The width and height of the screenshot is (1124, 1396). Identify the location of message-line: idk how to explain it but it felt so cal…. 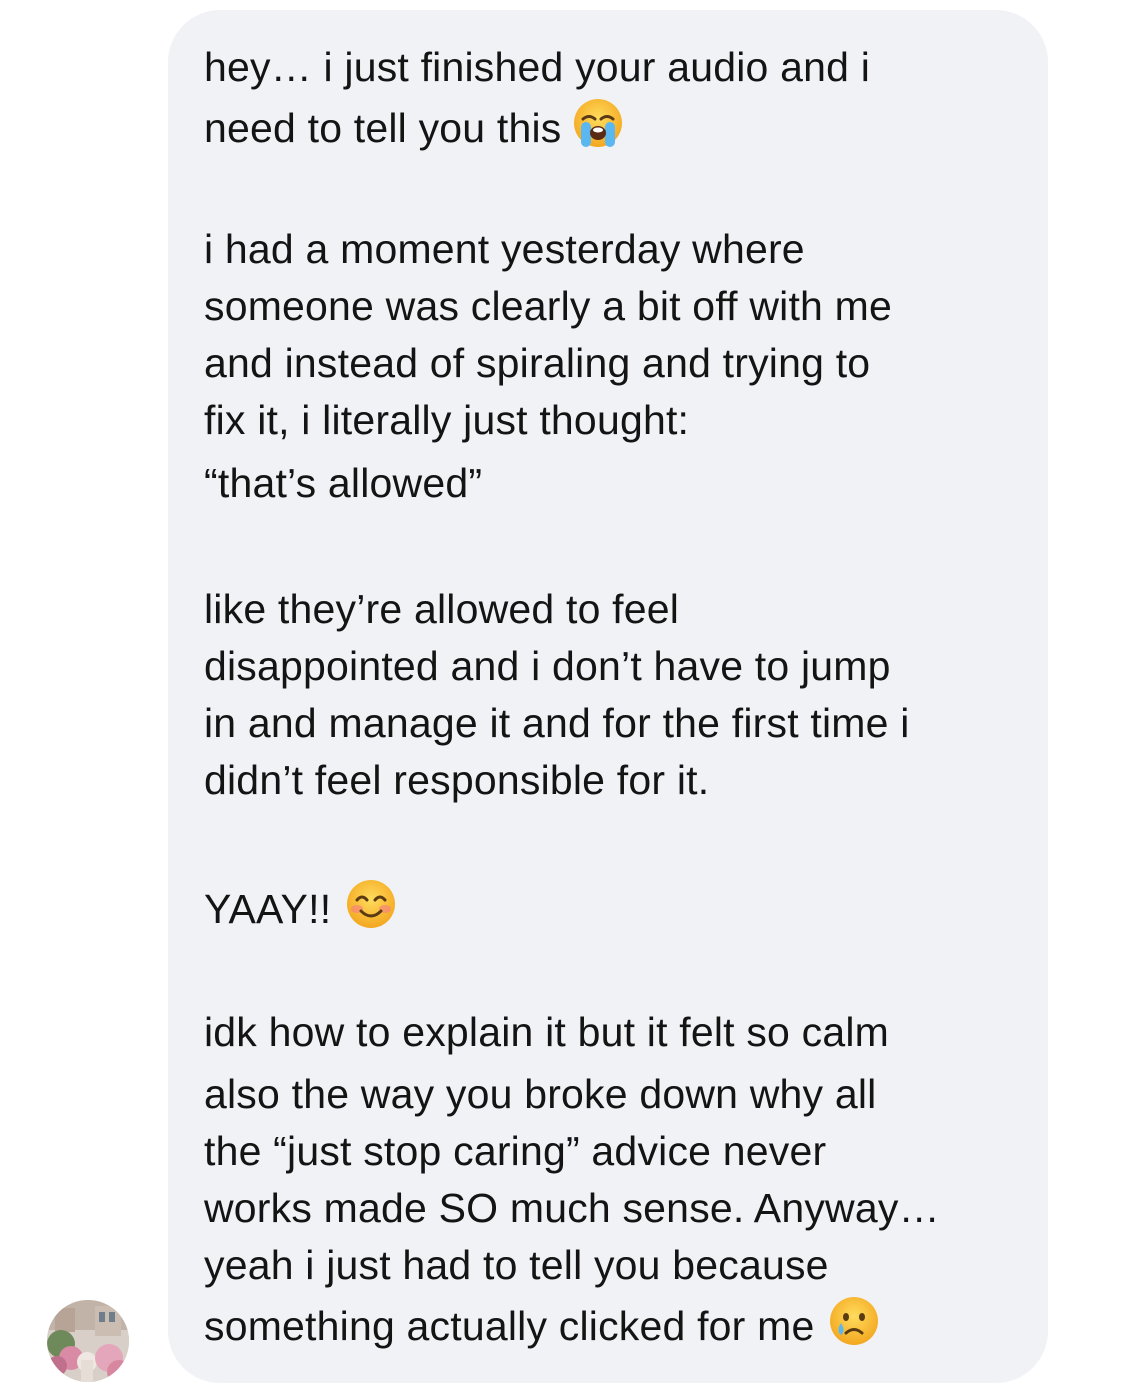
(547, 1032).